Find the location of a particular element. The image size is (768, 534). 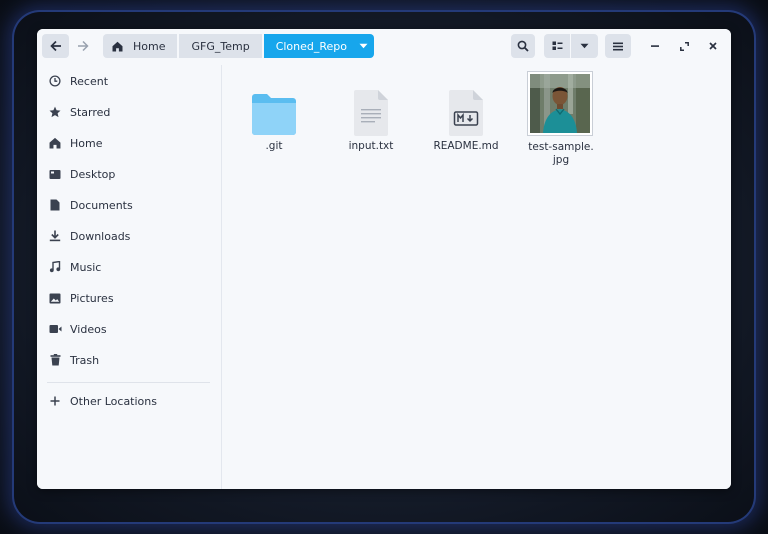

plus-icon is located at coordinates (55, 401).